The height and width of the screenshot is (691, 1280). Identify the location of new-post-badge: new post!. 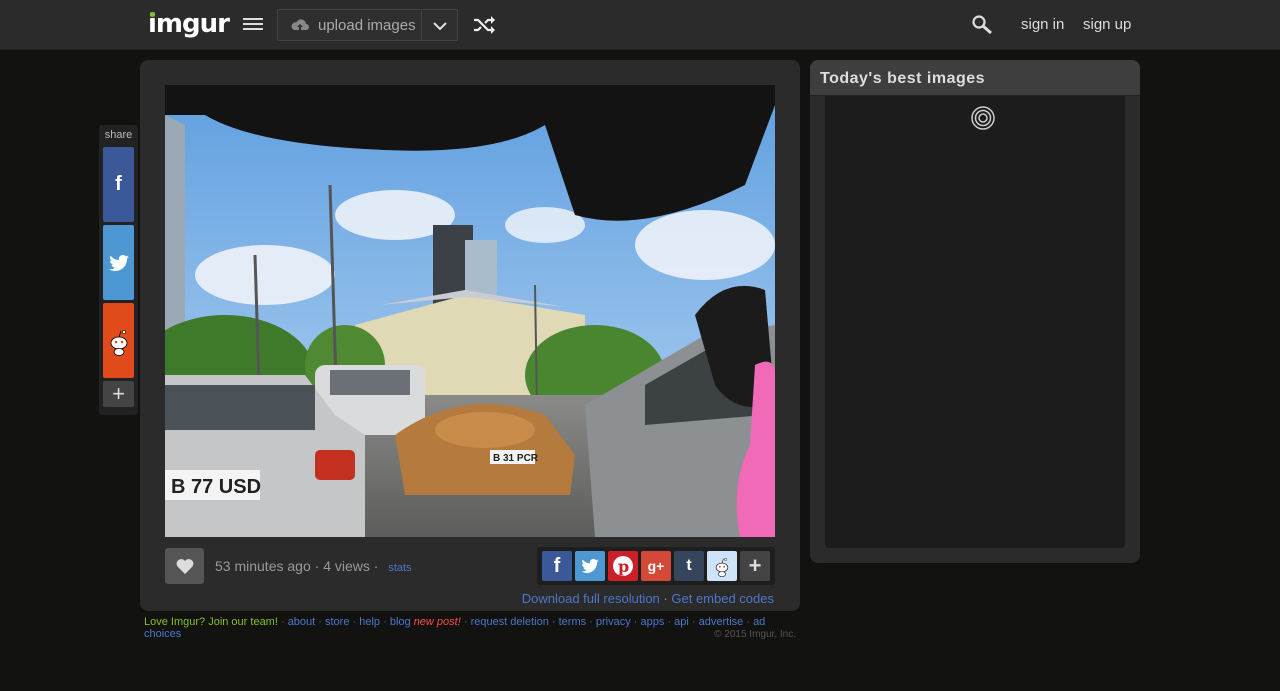
(437, 622).